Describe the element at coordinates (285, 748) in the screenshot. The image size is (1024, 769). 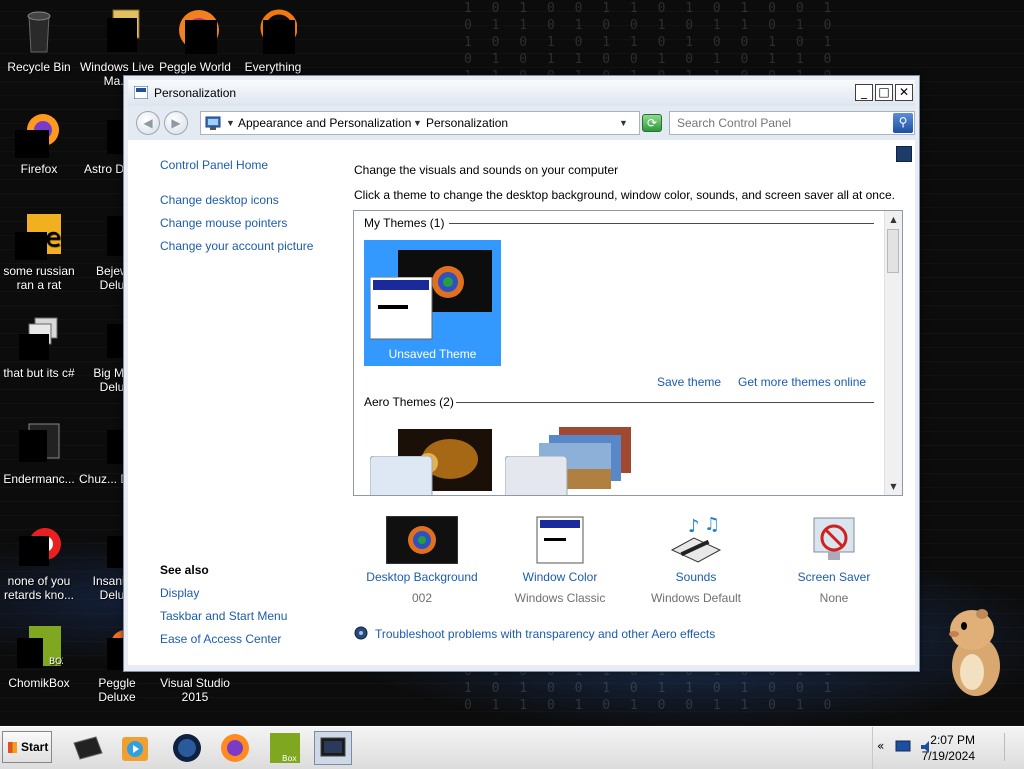
I see `chomikbox-icon: Box` at that location.